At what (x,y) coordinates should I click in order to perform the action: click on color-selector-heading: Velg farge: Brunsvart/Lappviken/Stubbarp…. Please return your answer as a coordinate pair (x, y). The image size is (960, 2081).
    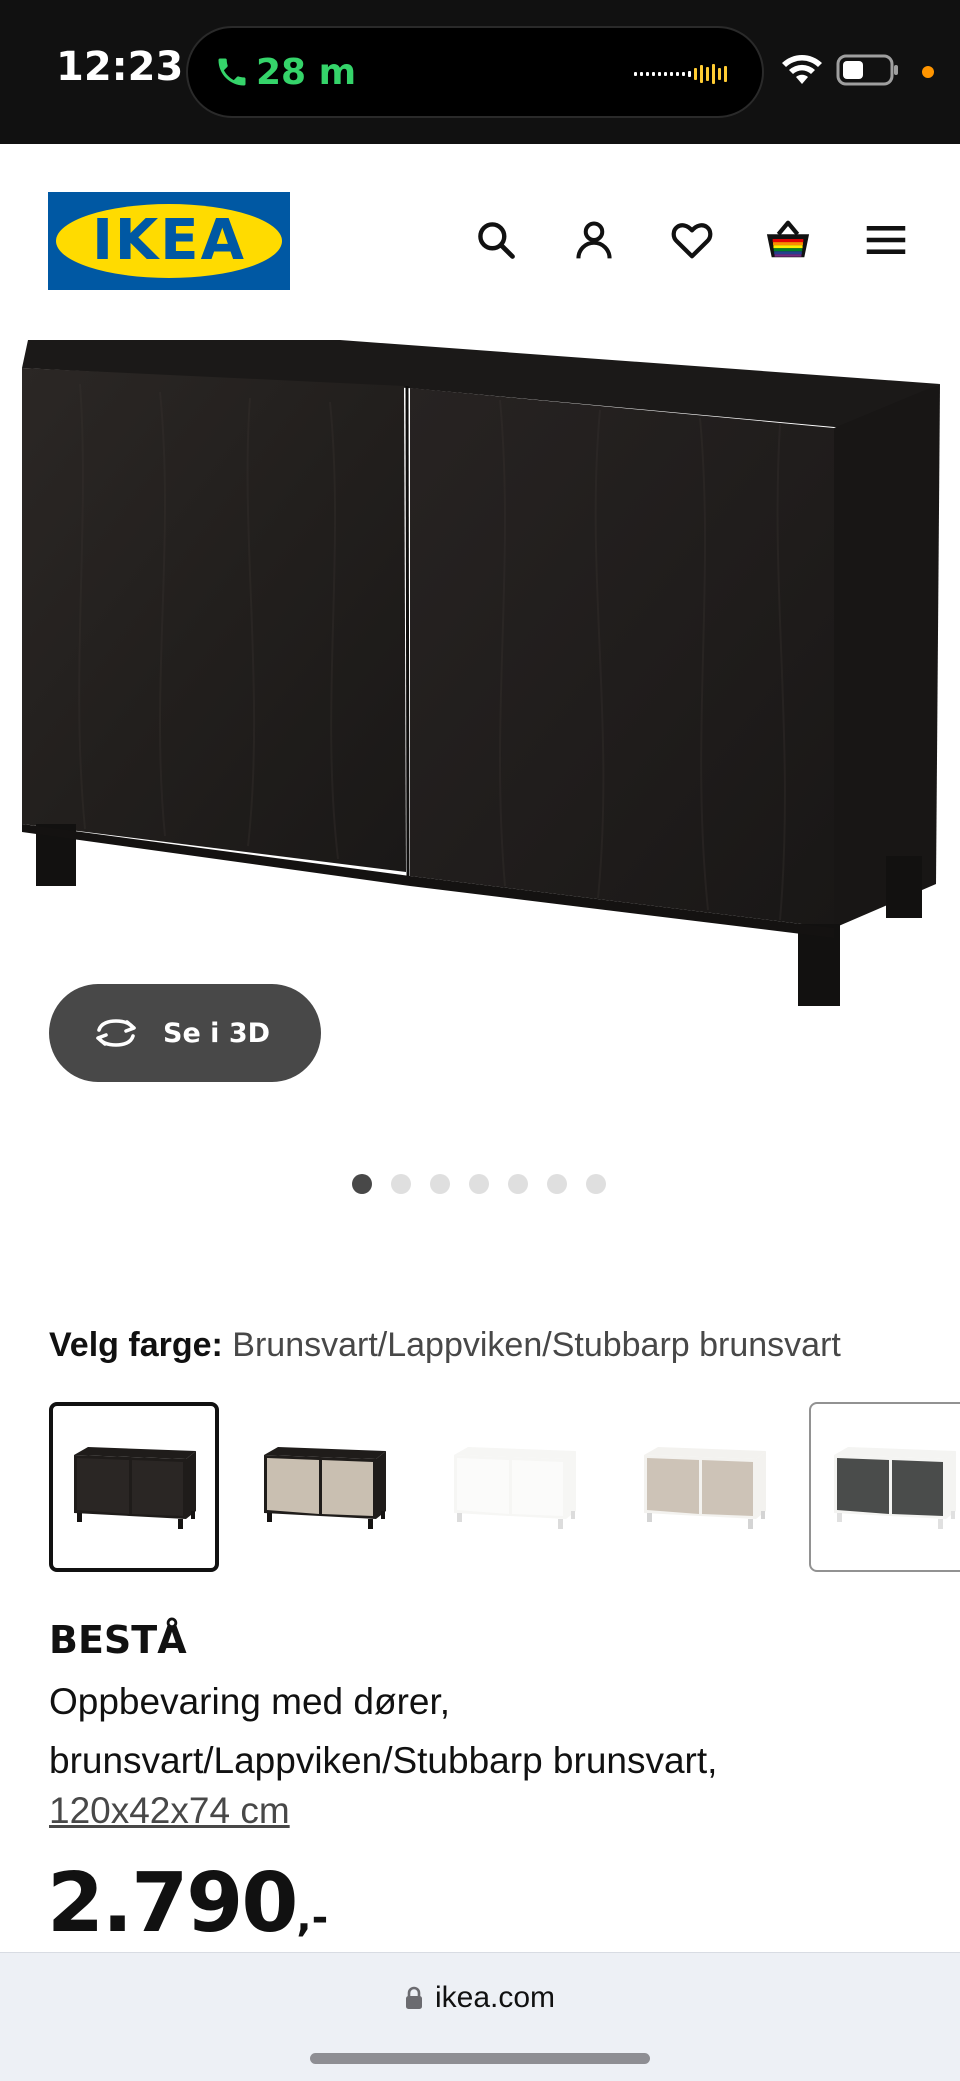
    Looking at the image, I should click on (445, 1345).